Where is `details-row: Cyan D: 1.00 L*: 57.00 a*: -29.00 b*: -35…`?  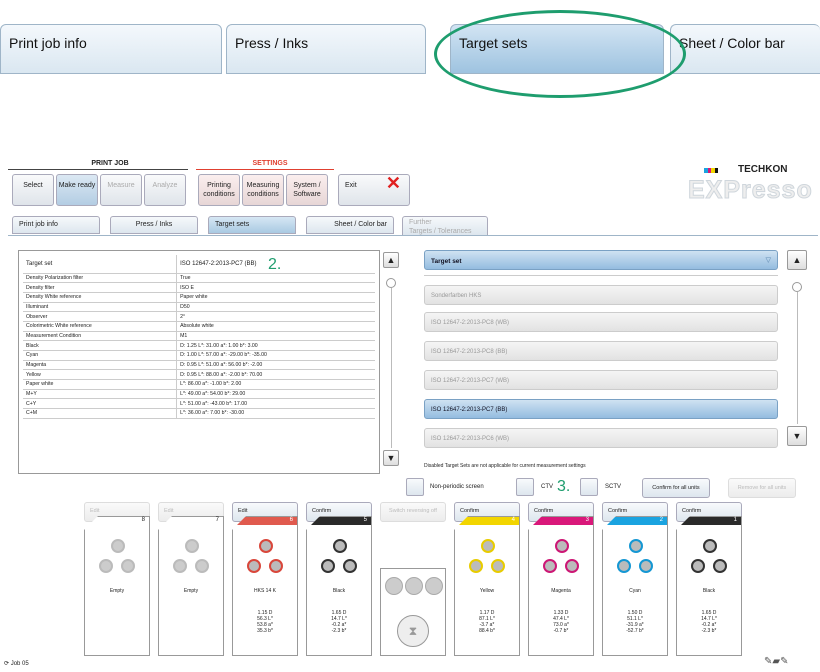 details-row: Cyan D: 1.00 L*: 57.00 a*: -29.00 b*: -35… is located at coordinates (199, 355).